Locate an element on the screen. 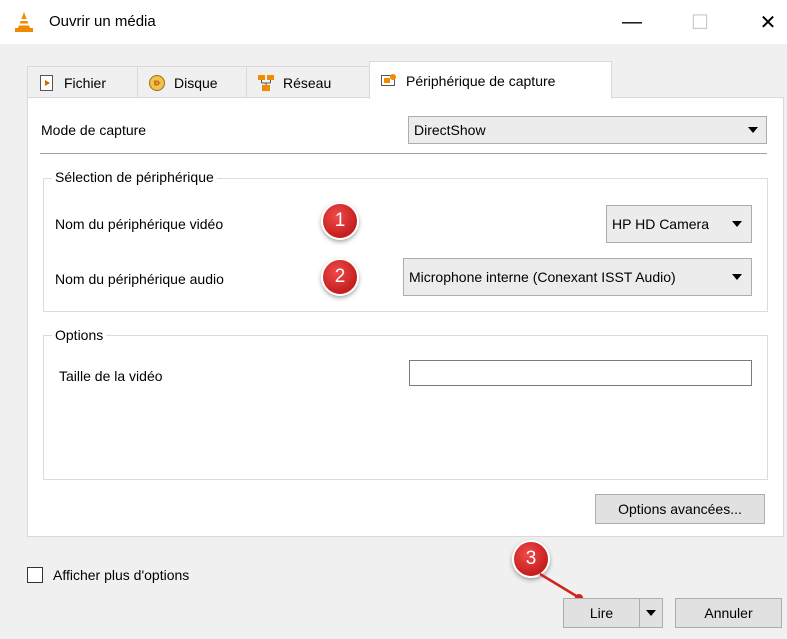 Image resolution: width=787 pixels, height=639 pixels. minimize-icon: — is located at coordinates (632, 21).